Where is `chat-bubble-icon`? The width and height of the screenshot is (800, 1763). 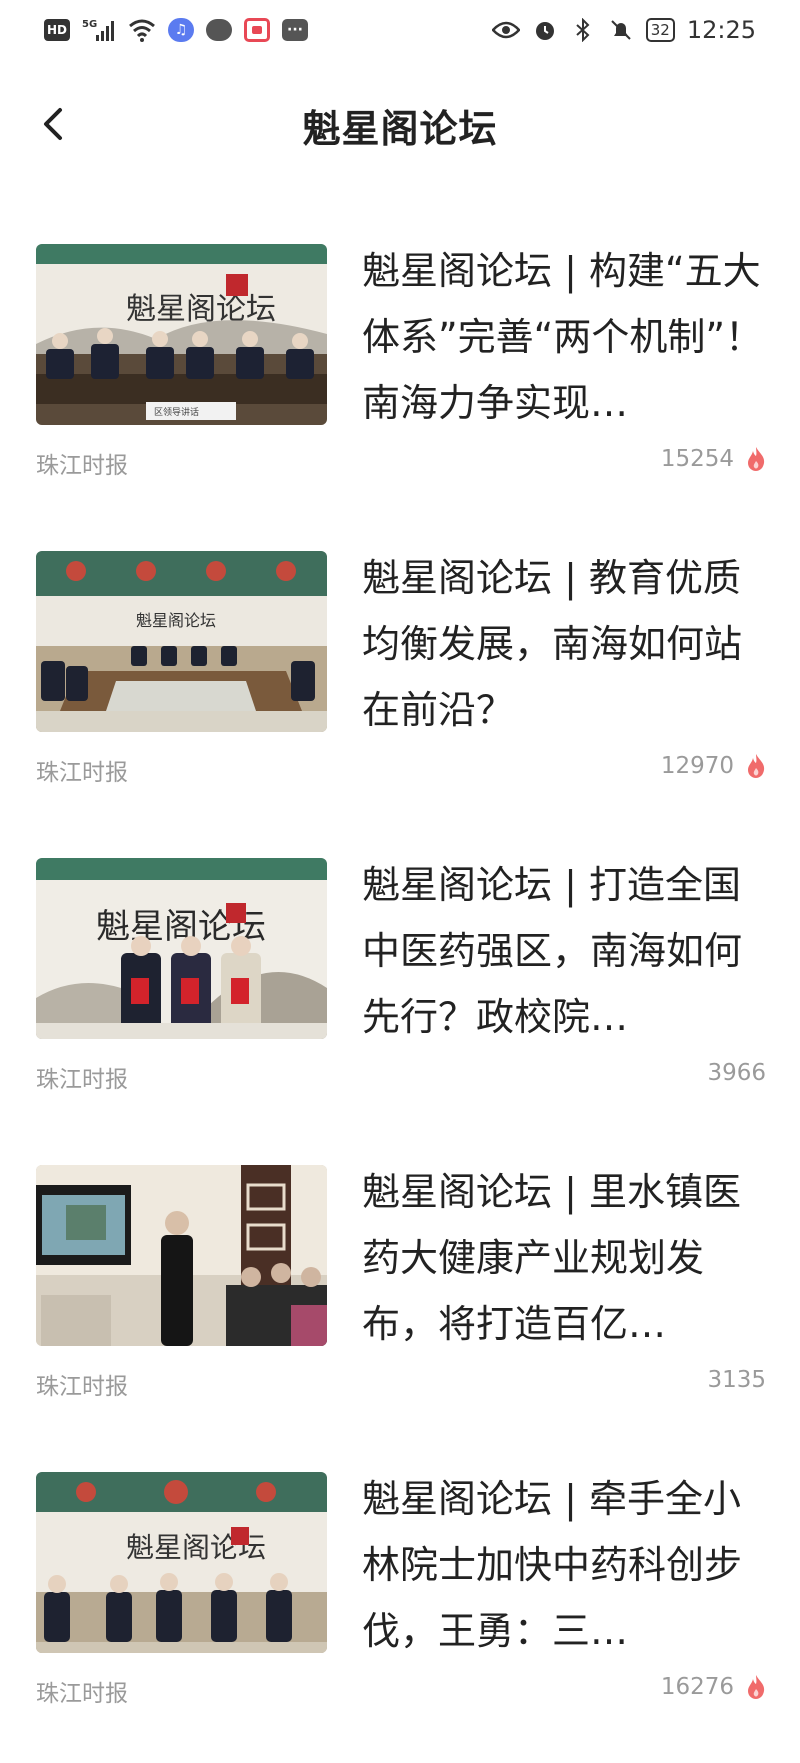
chat-bubble-icon is located at coordinates (219, 30).